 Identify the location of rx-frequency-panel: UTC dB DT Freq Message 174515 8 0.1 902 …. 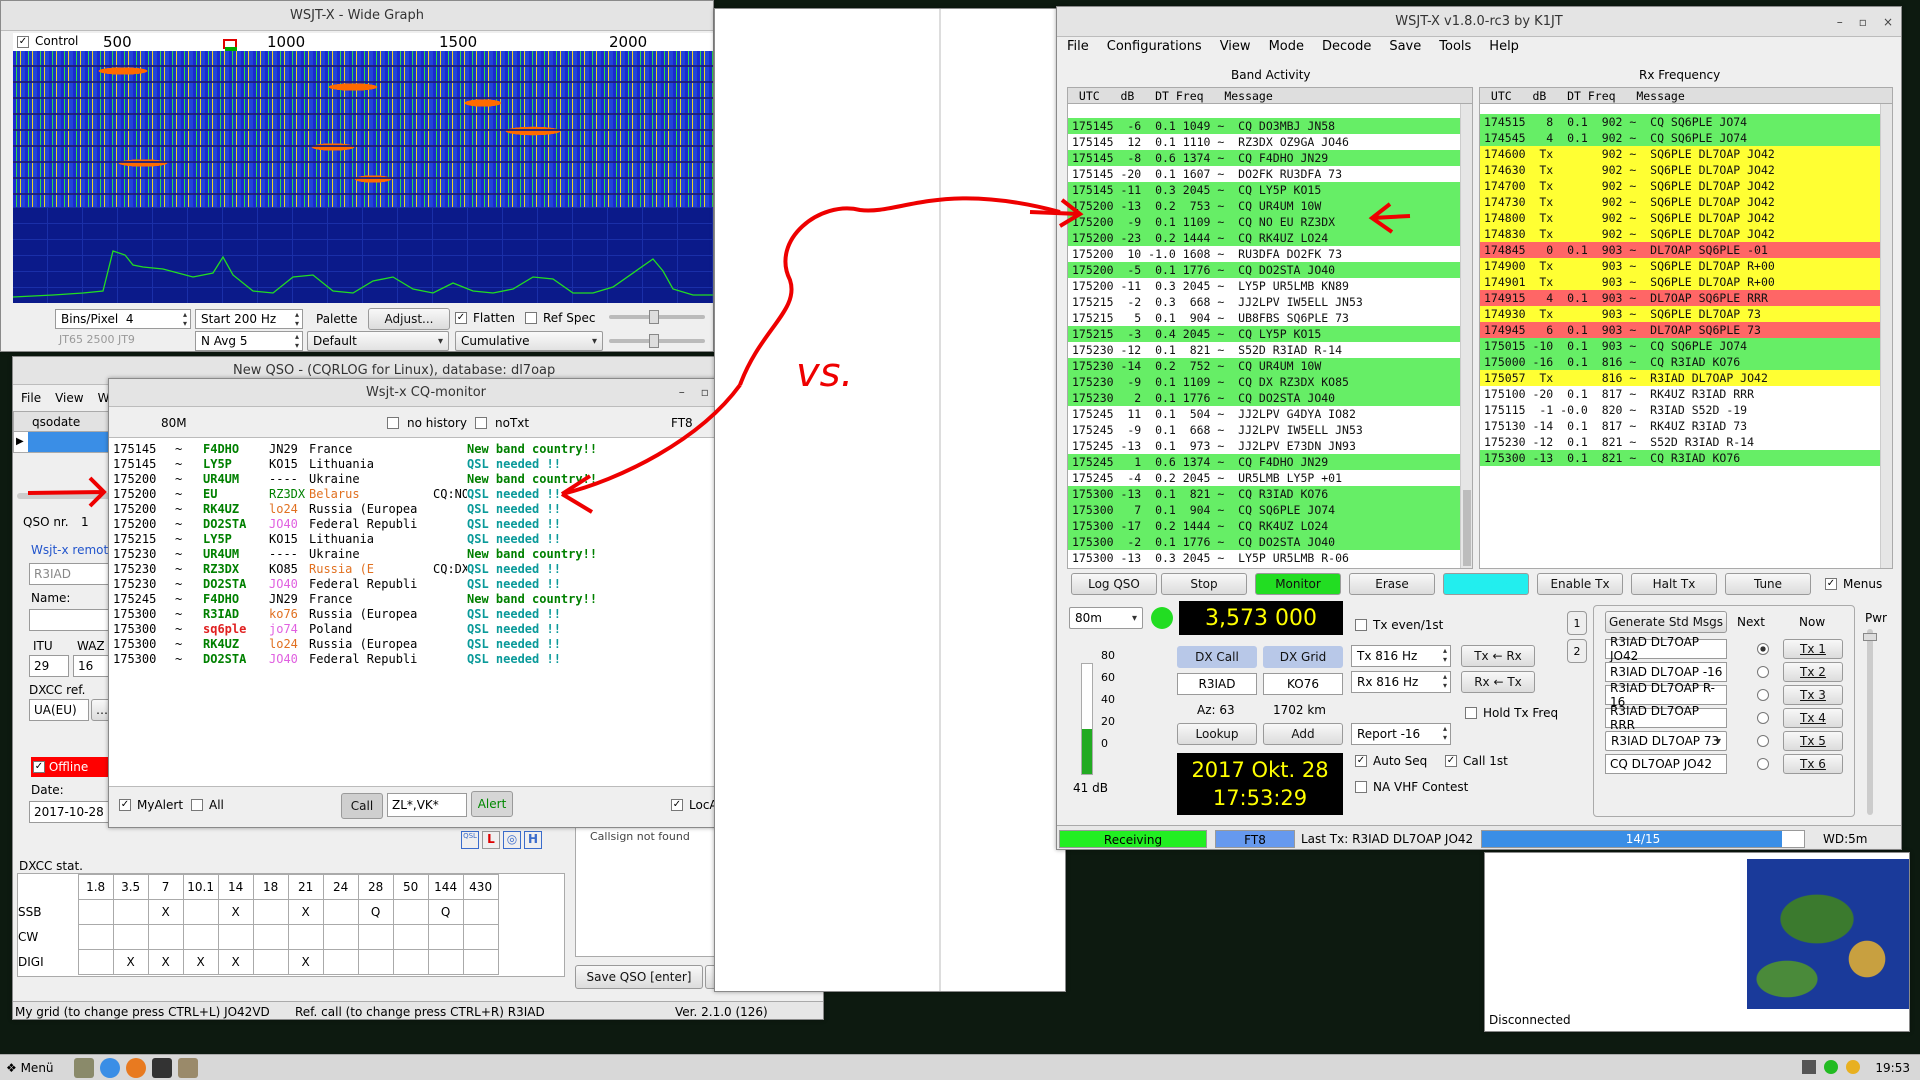
(1686, 328).